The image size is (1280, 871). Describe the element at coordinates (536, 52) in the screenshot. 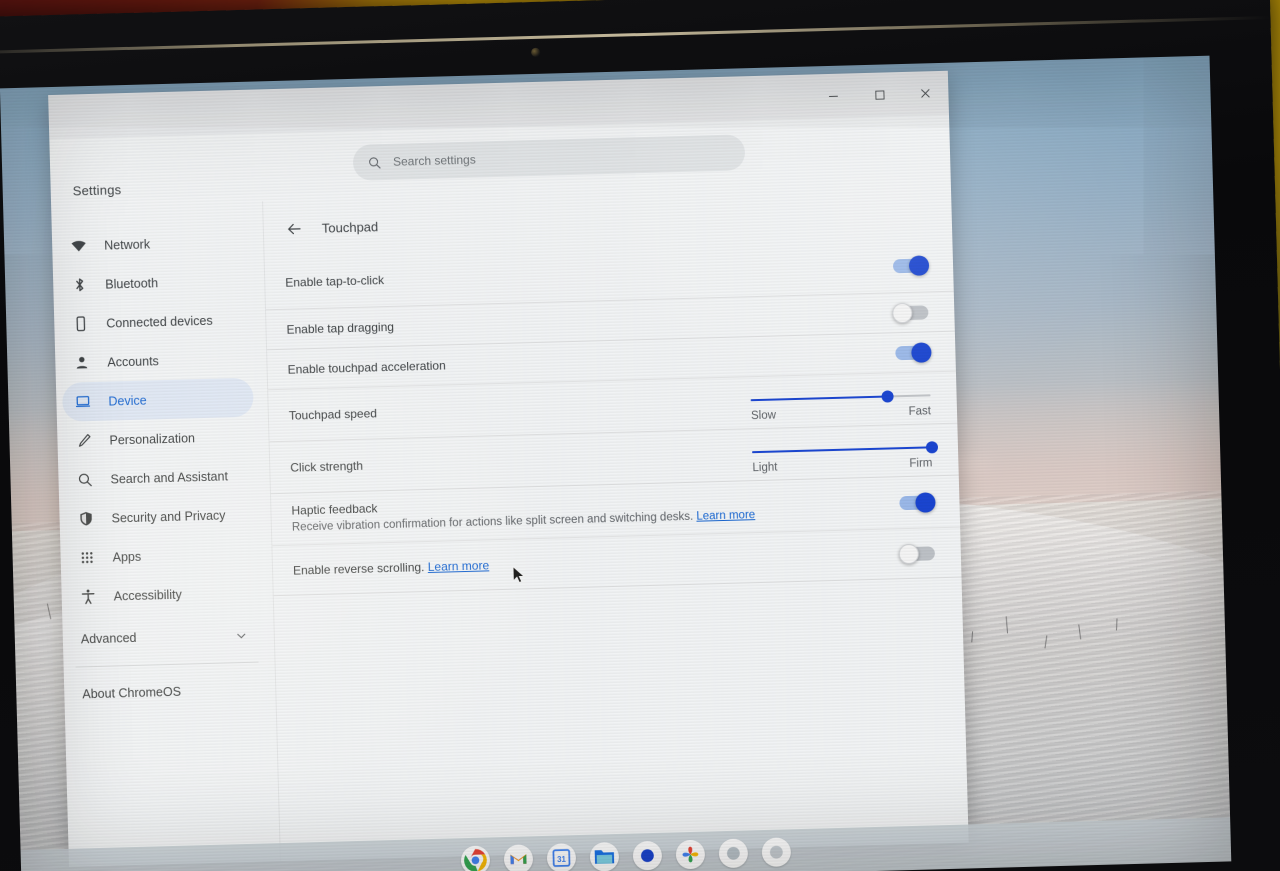

I see `webcam-icon` at that location.